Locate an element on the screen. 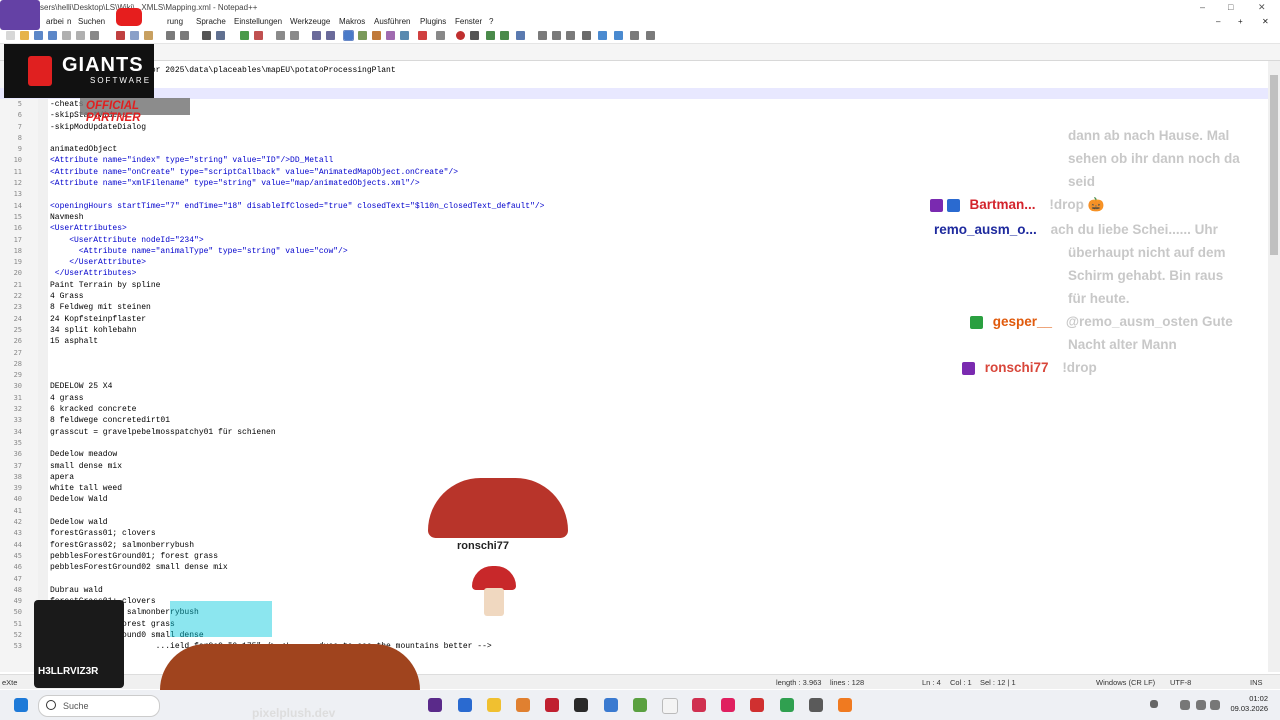 This screenshot has height=720, width=1280. doc-close-icon: ✕ is located at coordinates (1265, 21).